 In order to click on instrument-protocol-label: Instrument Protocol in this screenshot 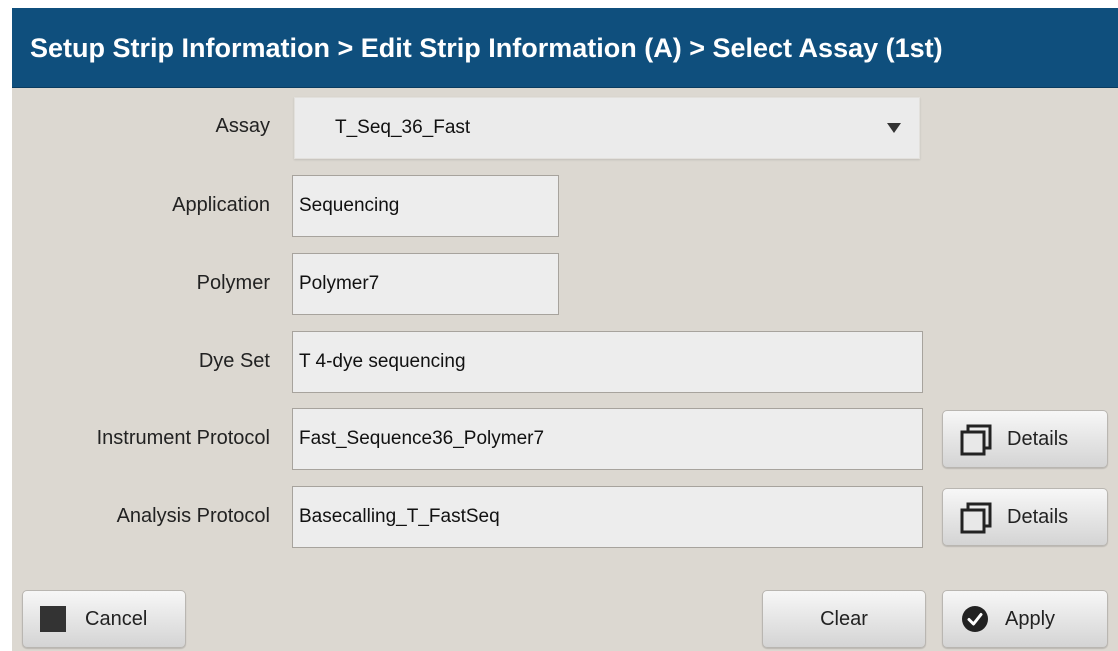, I will do `click(183, 438)`.